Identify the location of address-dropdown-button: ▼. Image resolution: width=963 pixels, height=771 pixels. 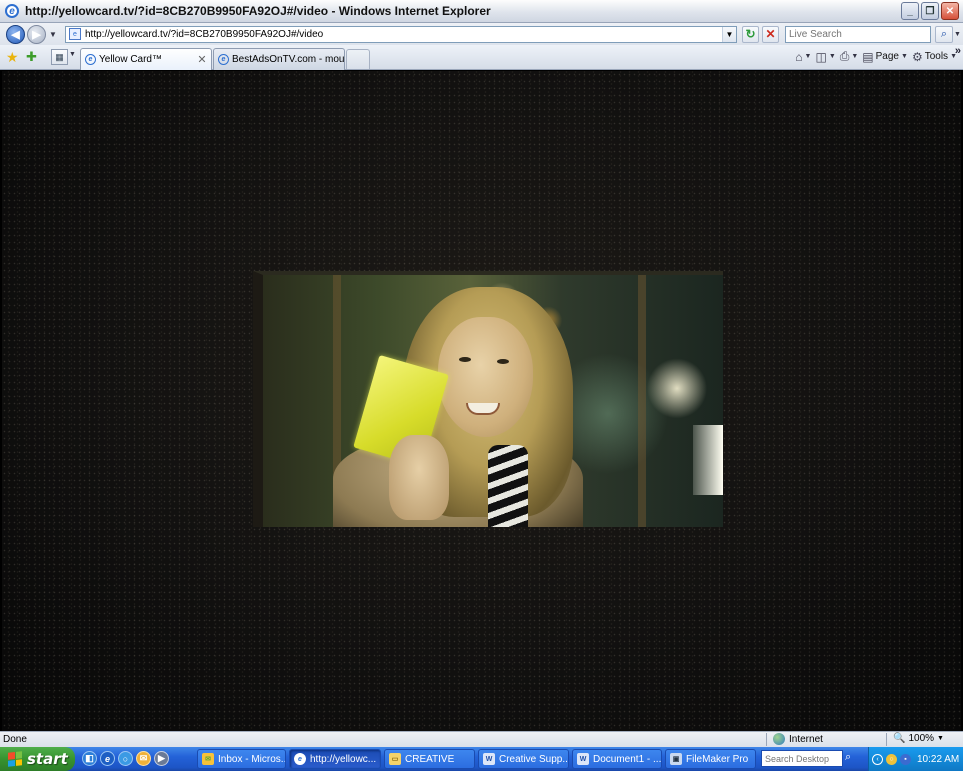
(729, 34).